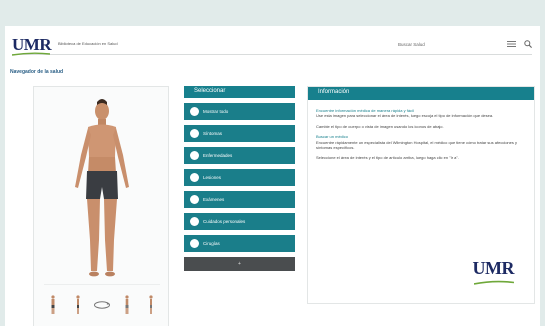  What do you see at coordinates (239, 133) in the screenshot?
I see `selector-item-symptoms: Síntomas` at bounding box center [239, 133].